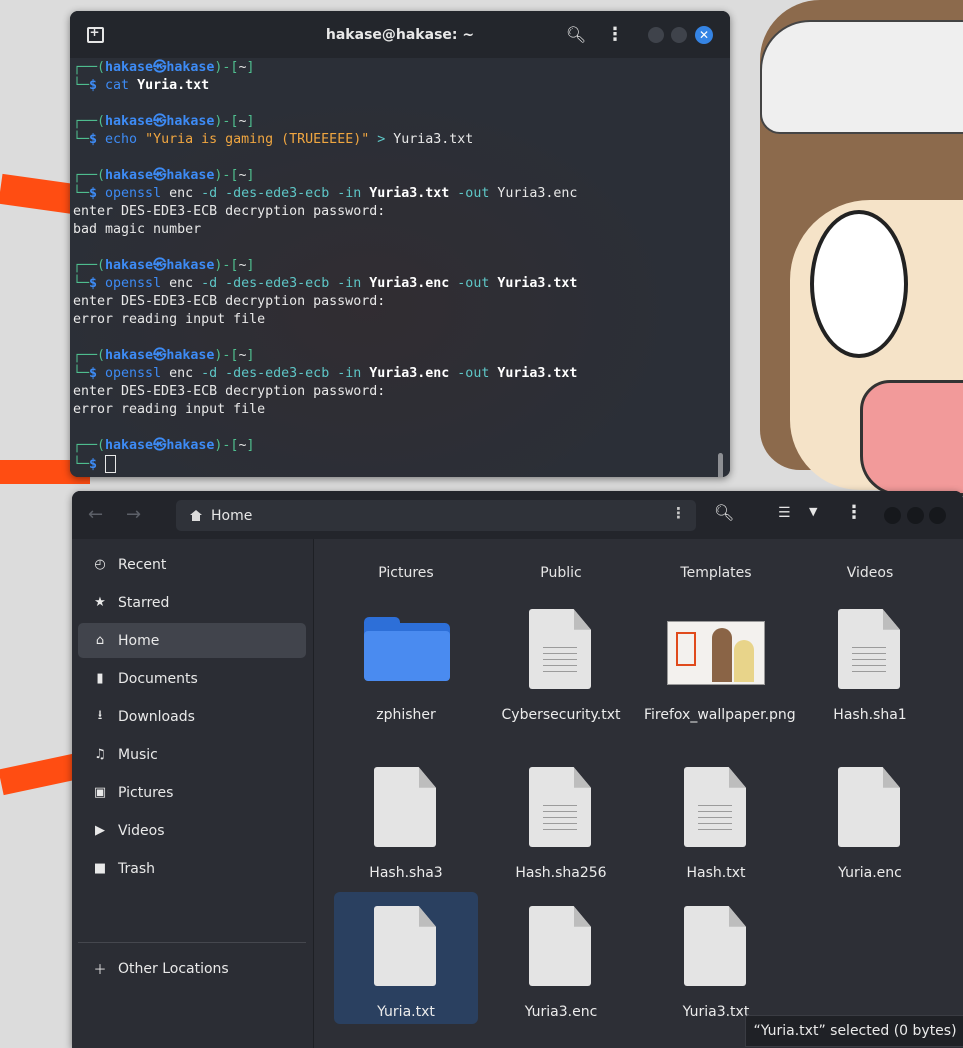  Describe the element at coordinates (720, 661) in the screenshot. I see `file-item: Firefox_wallpaper.png` at that location.